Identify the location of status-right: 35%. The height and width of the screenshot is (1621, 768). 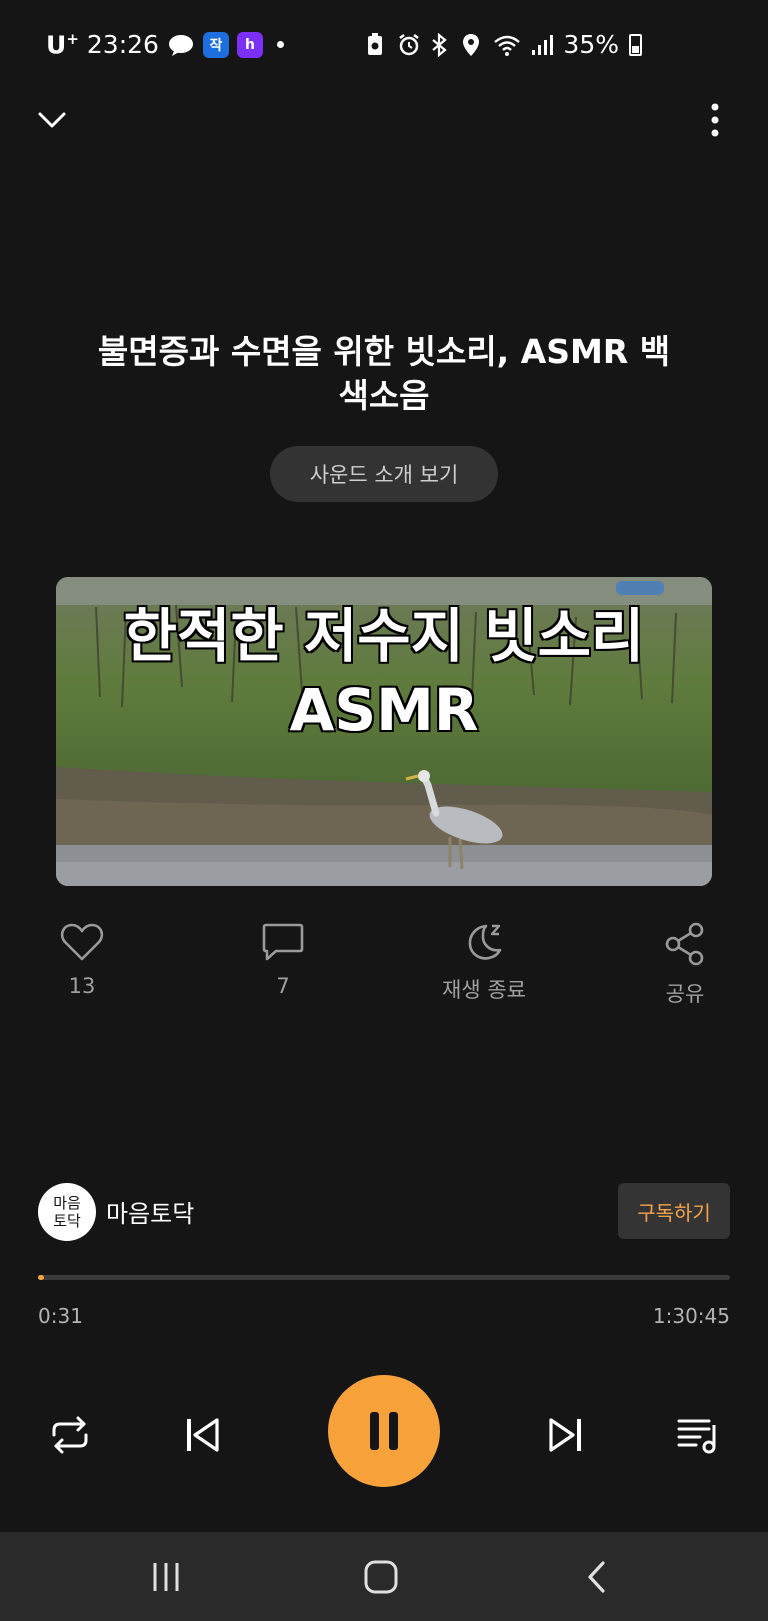
(503, 44).